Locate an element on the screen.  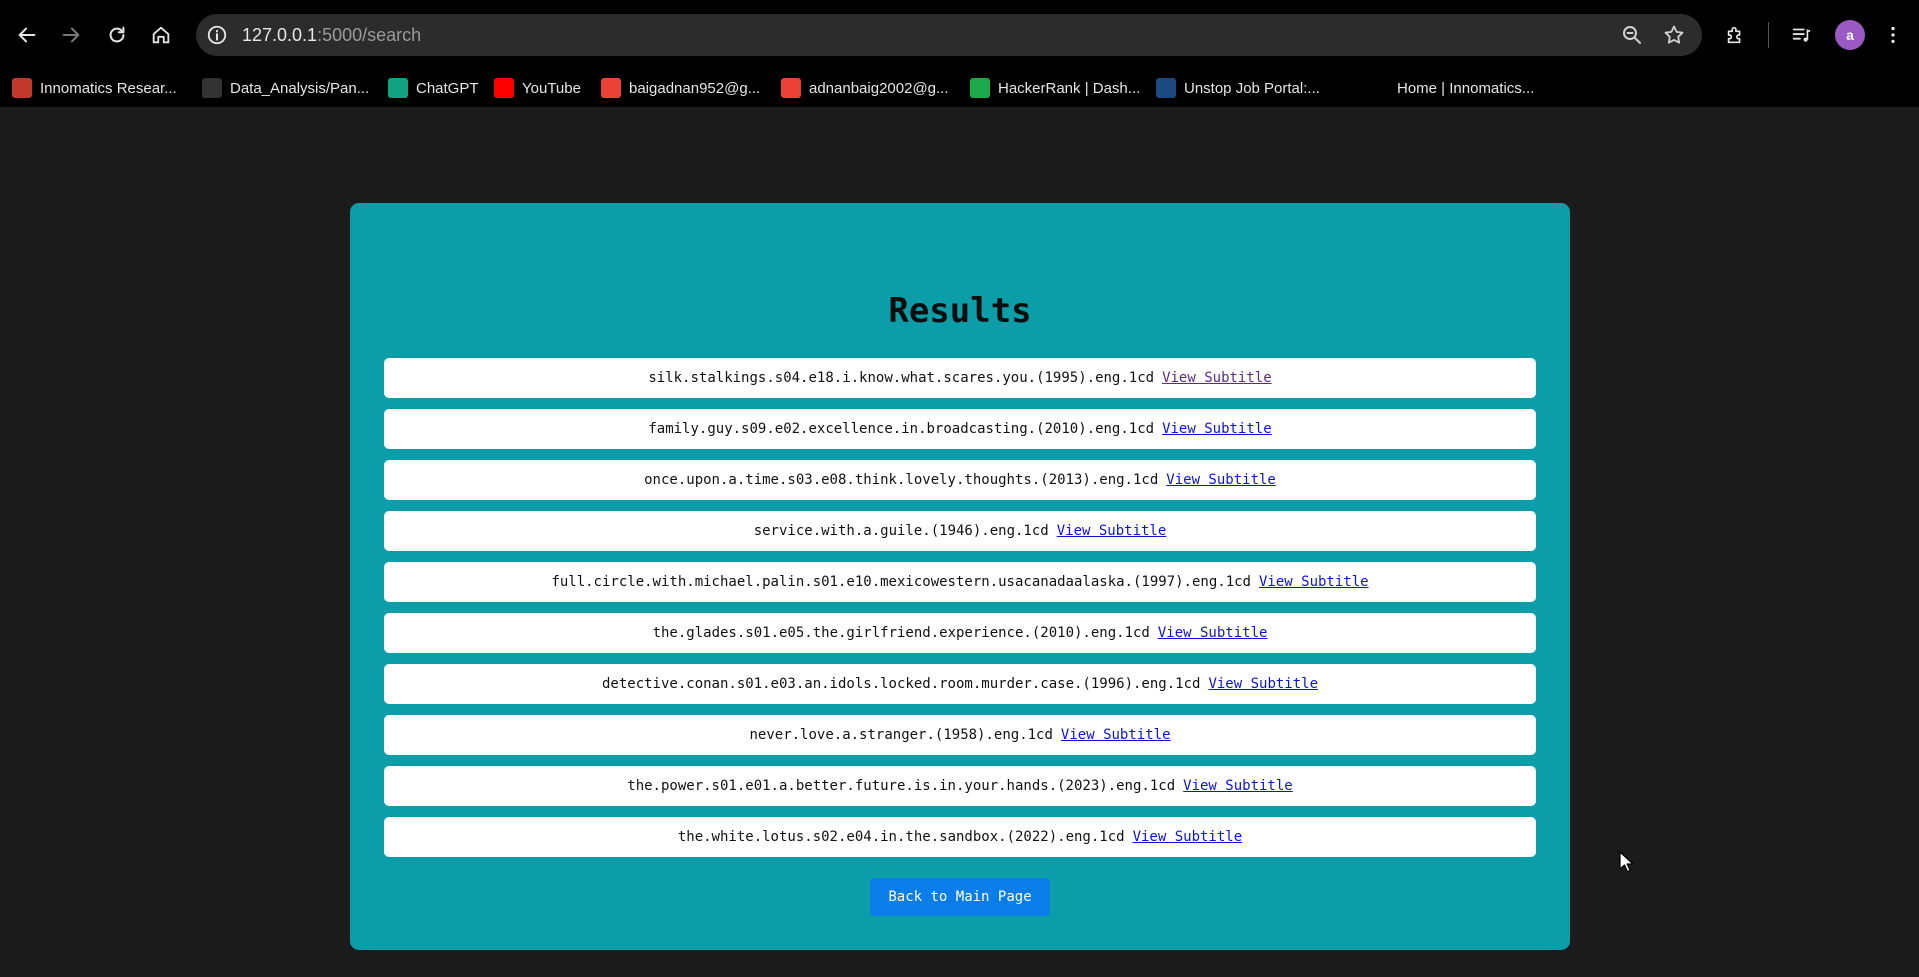
reload-button is located at coordinates (117, 35).